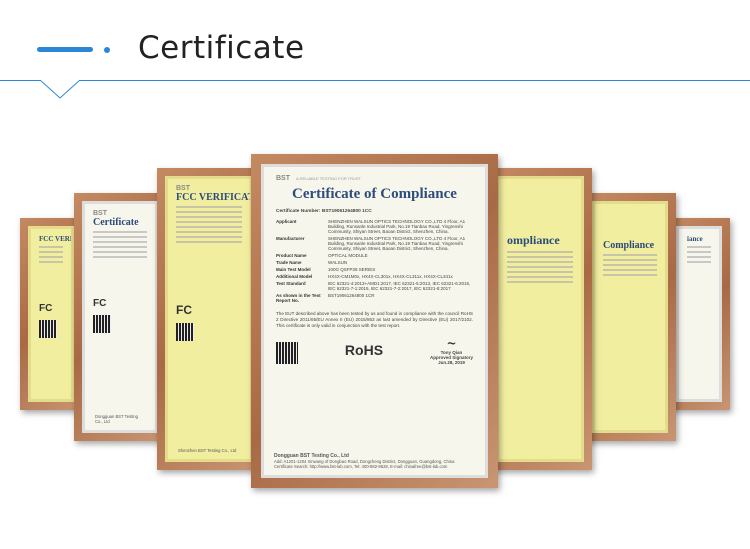 This screenshot has width=750, height=549. What do you see at coordinates (351, 295) in the screenshot?
I see `field-value: BST19061264800 1CR` at bounding box center [351, 295].